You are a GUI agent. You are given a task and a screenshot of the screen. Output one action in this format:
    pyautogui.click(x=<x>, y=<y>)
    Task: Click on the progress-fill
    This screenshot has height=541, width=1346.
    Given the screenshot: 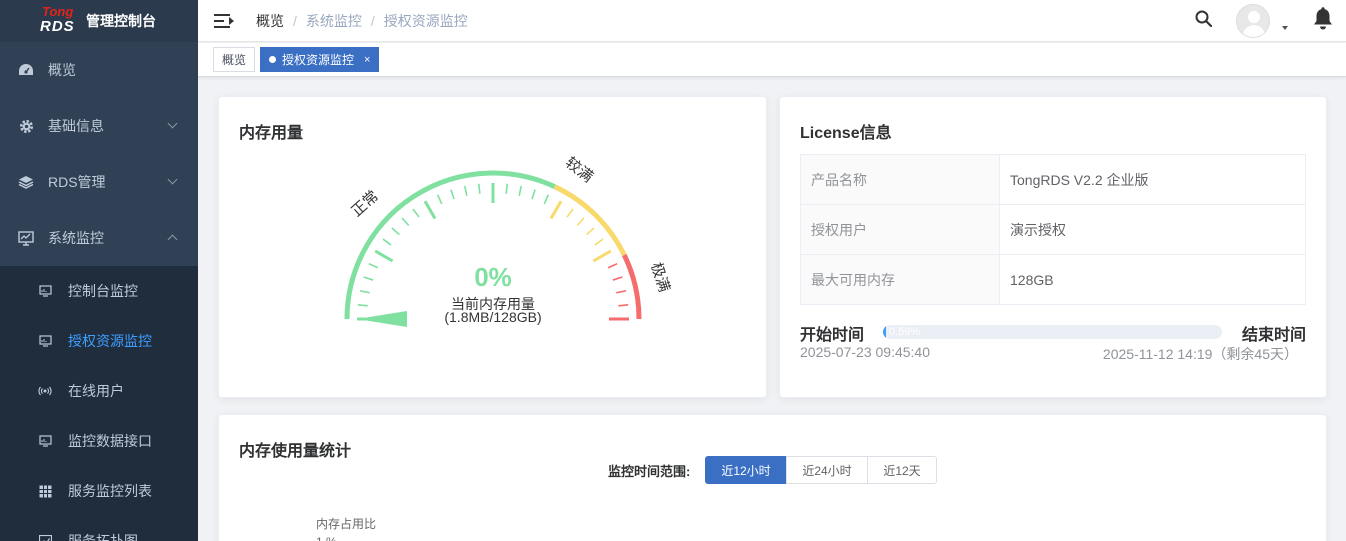 What is the action you would take?
    pyautogui.click(x=884, y=332)
    